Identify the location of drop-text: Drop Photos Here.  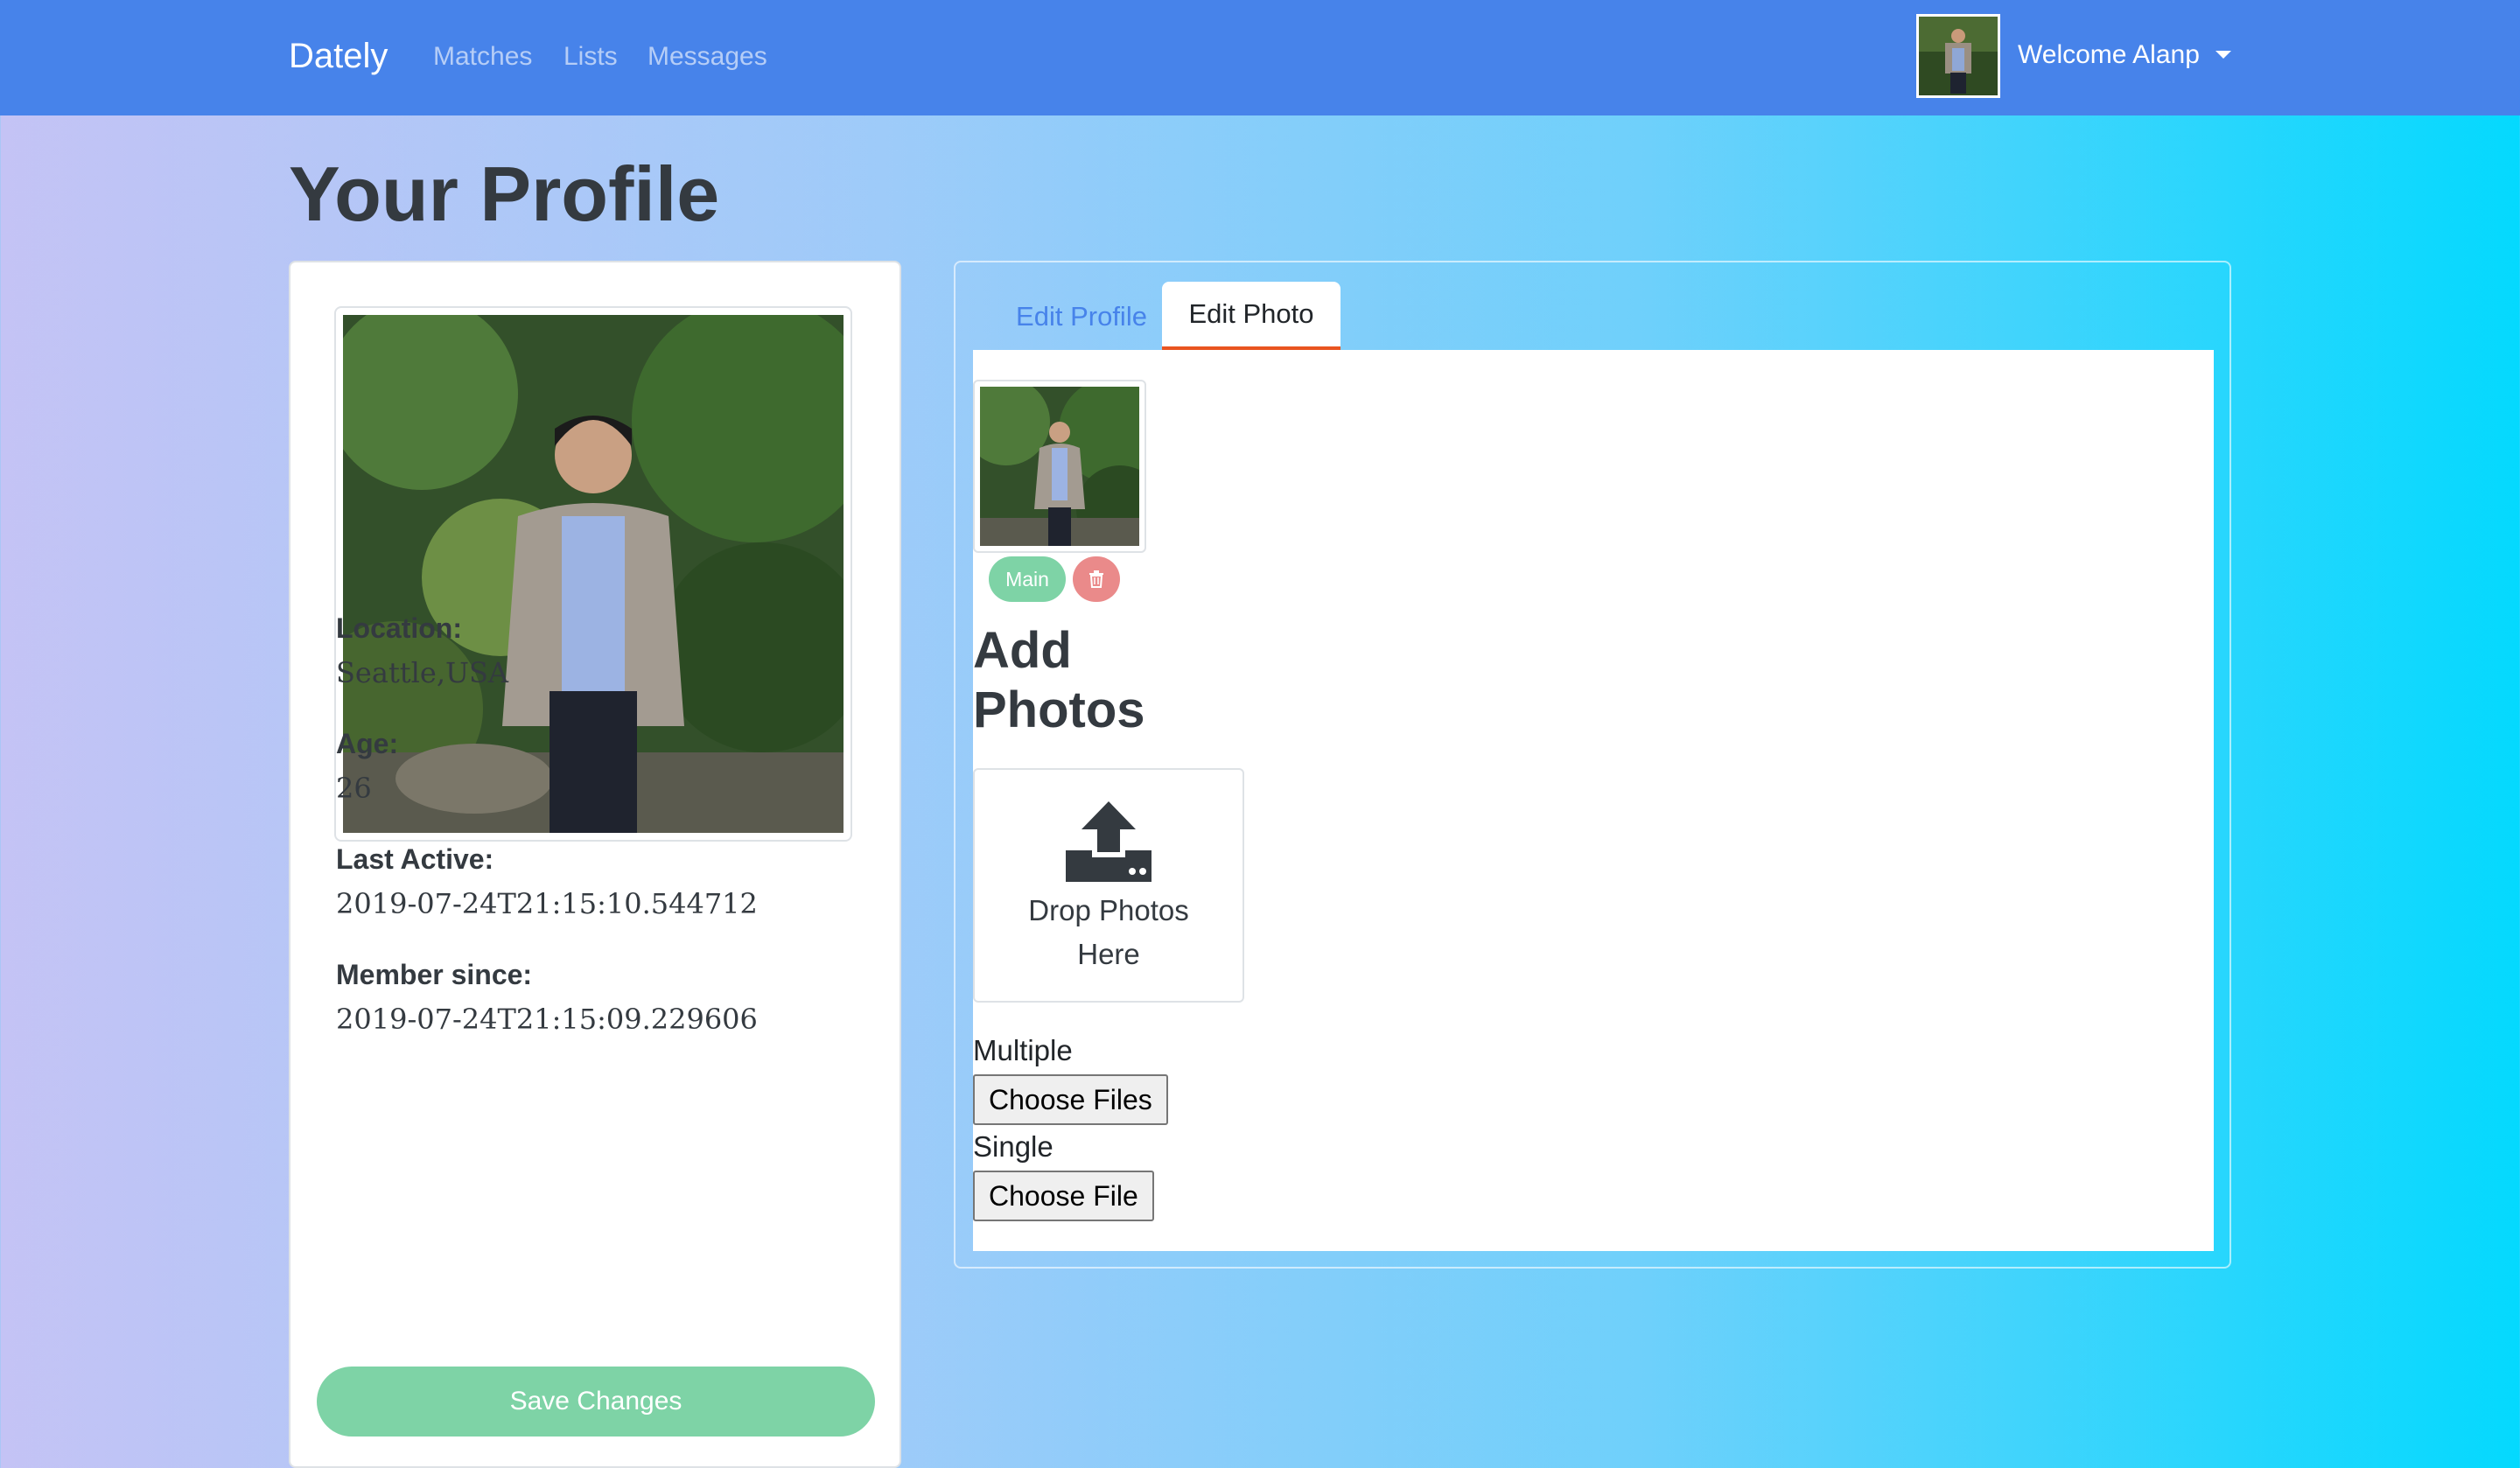
(1108, 932).